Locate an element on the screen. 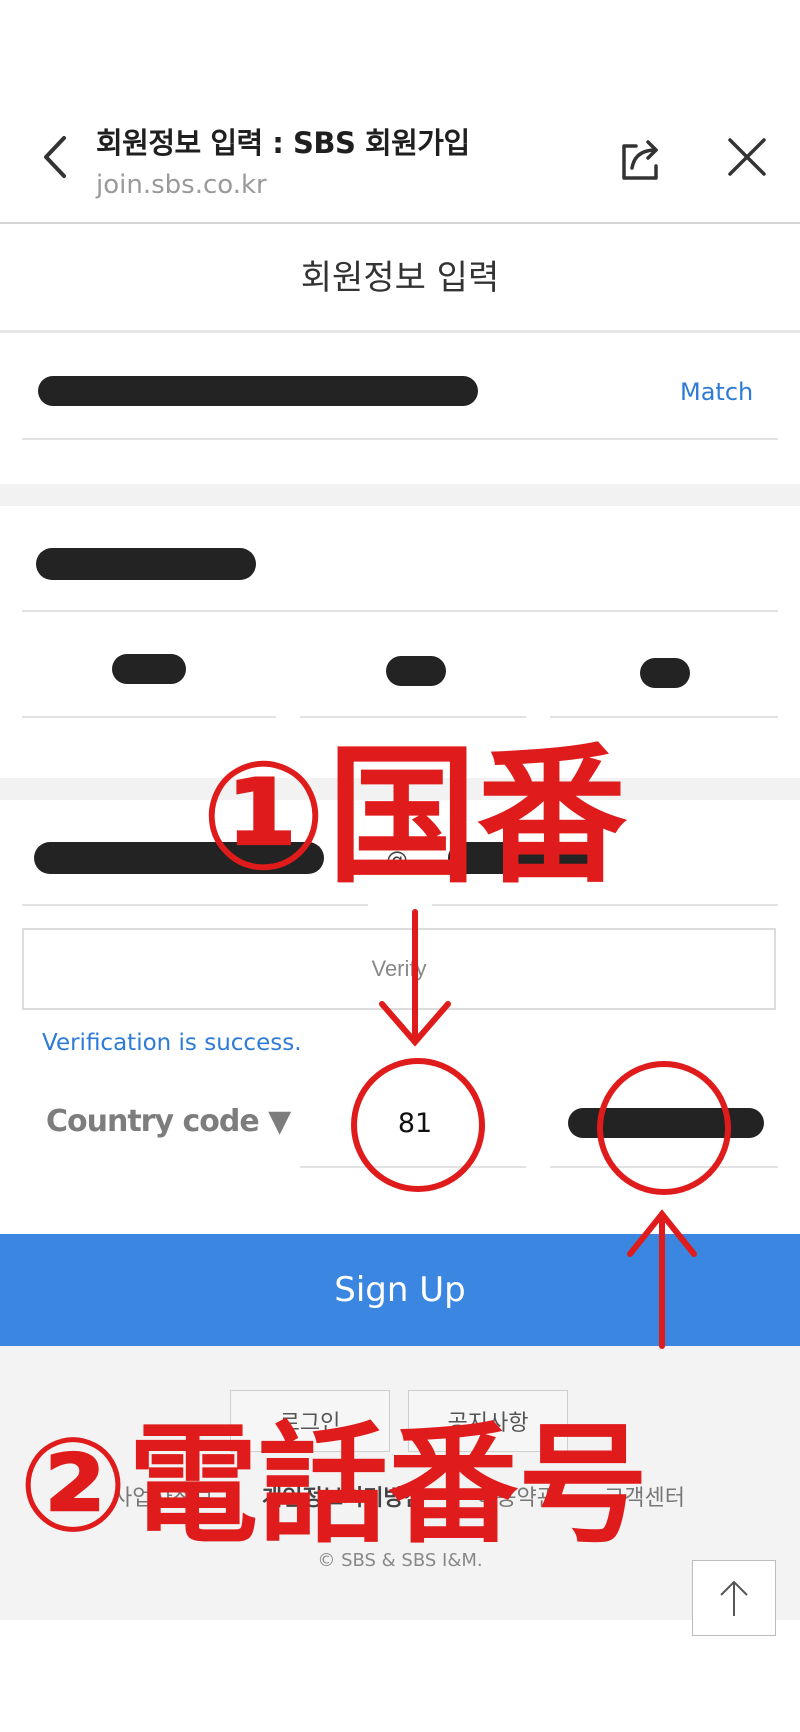 The height and width of the screenshot is (1732, 800). redacted-email-local is located at coordinates (179, 858).